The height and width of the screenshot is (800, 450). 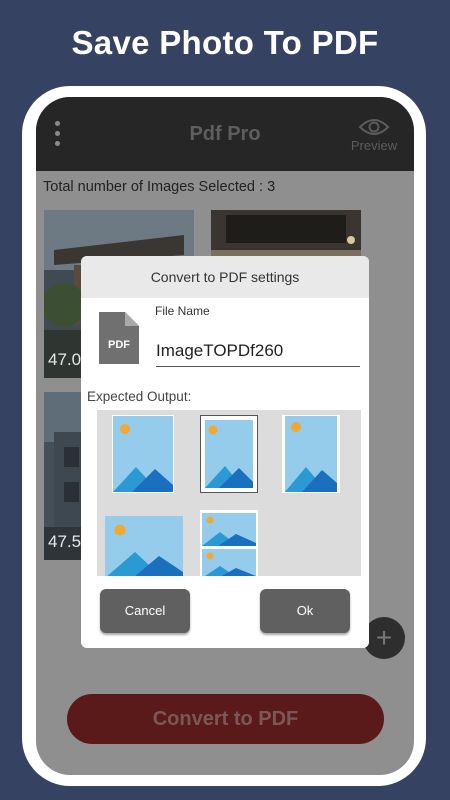 I want to click on output-layout-grid, so click(x=229, y=493).